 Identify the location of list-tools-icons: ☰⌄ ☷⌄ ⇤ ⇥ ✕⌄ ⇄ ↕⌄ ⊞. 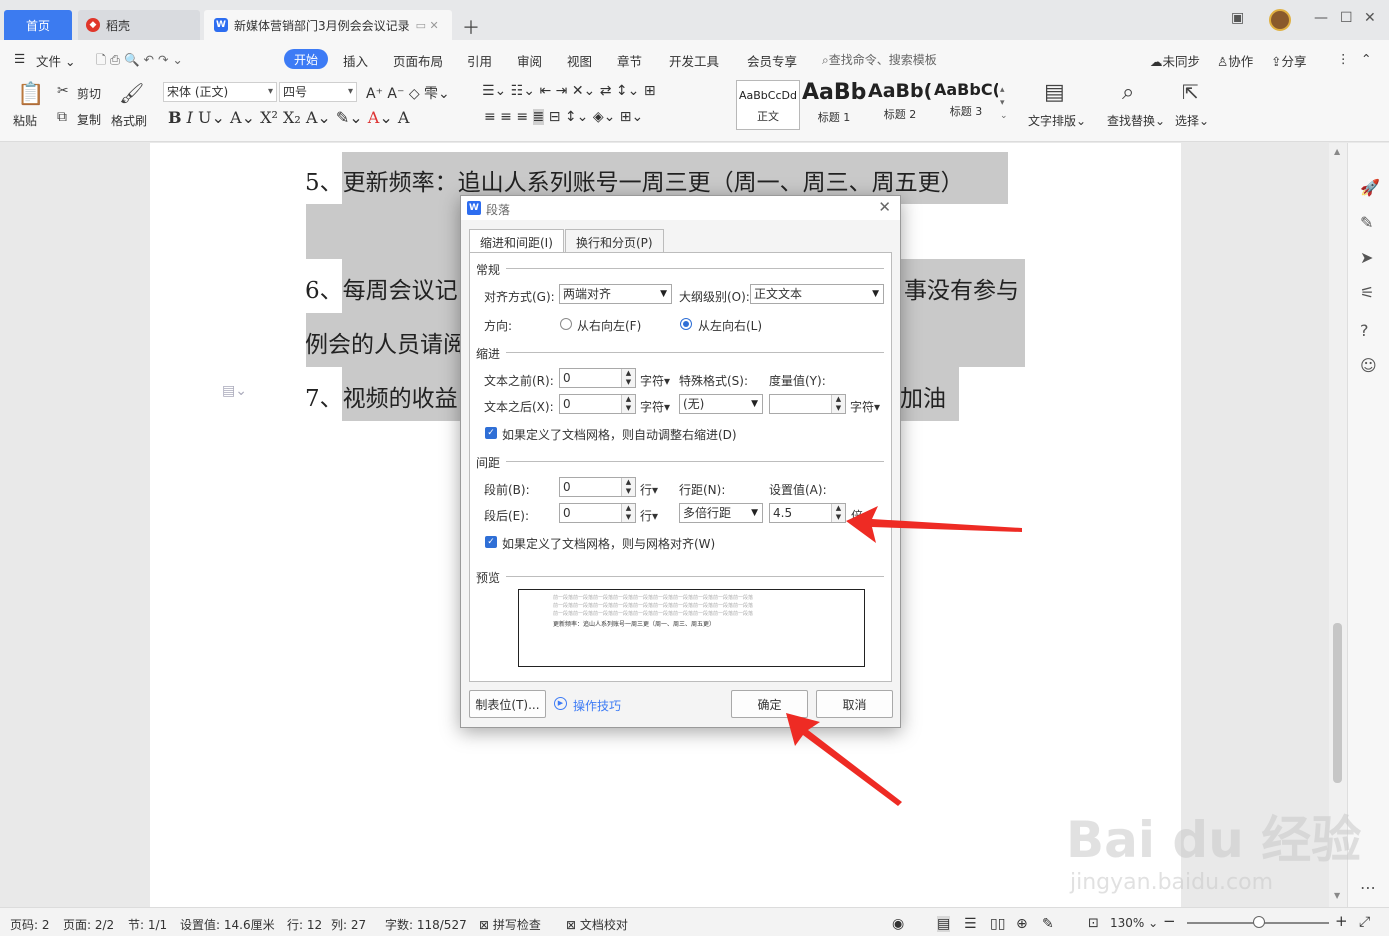
(569, 91).